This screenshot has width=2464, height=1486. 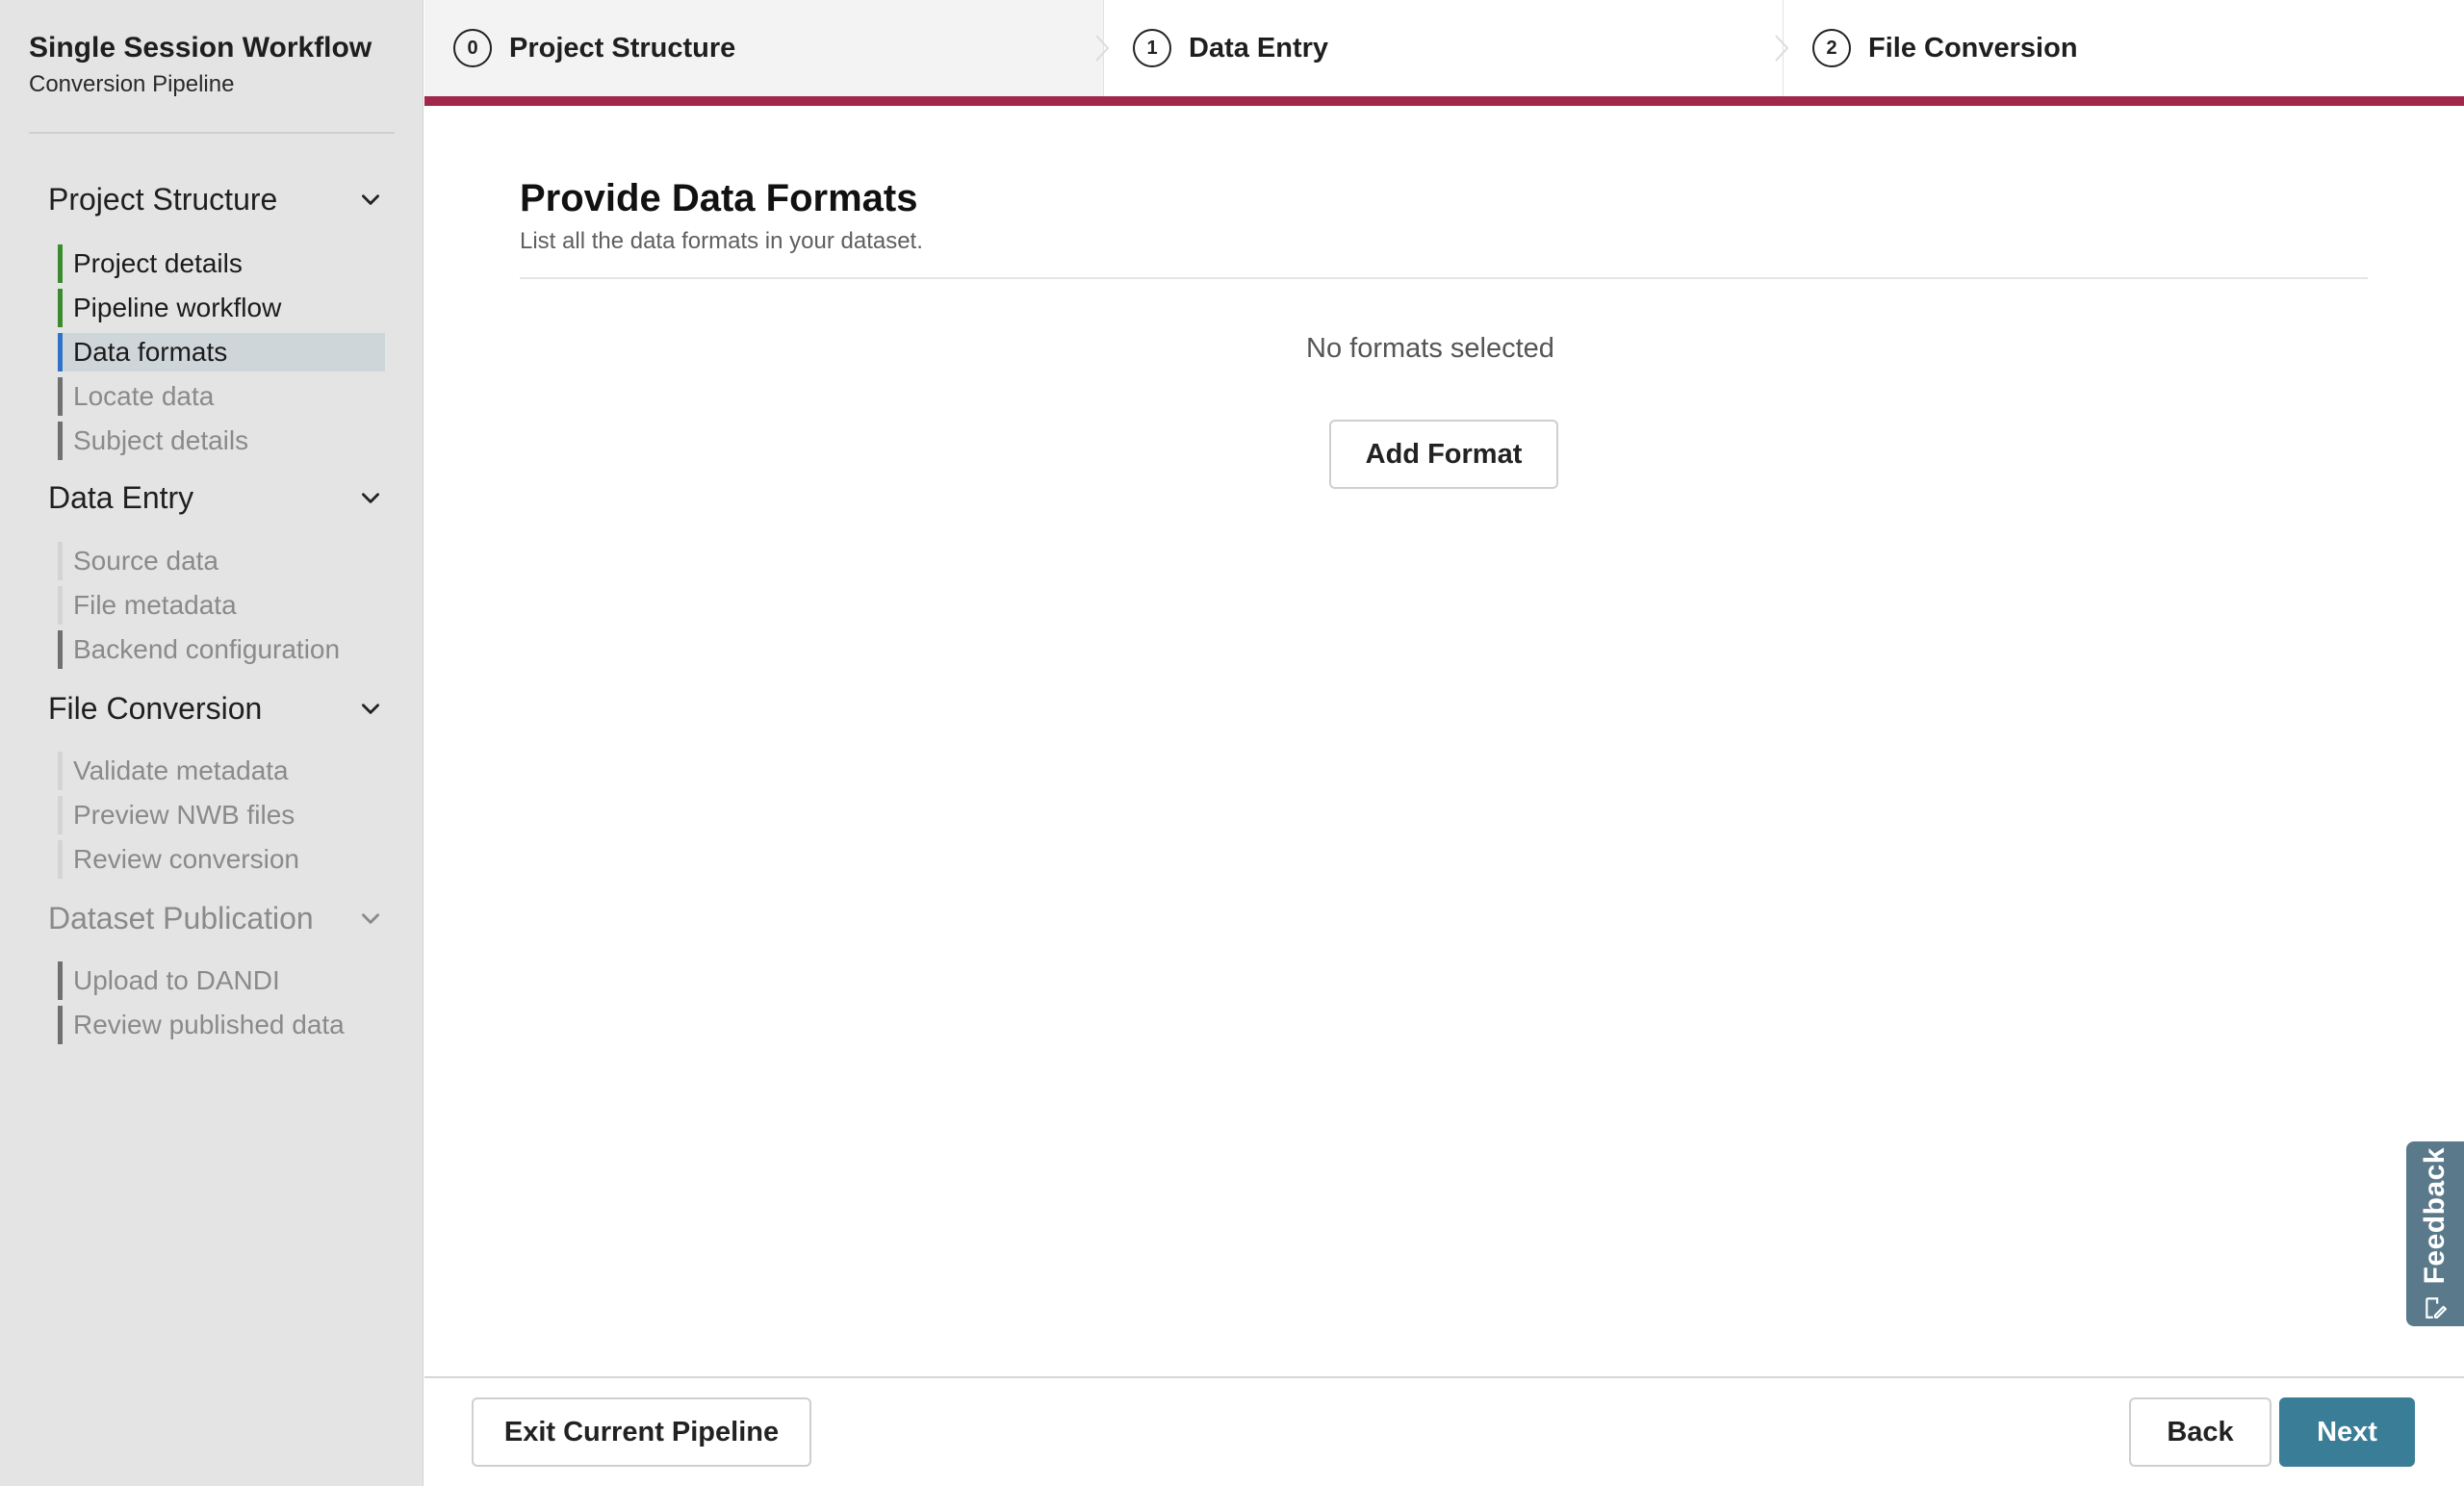 I want to click on sidebar-item-data-formats: Data formats, so click(x=221, y=353).